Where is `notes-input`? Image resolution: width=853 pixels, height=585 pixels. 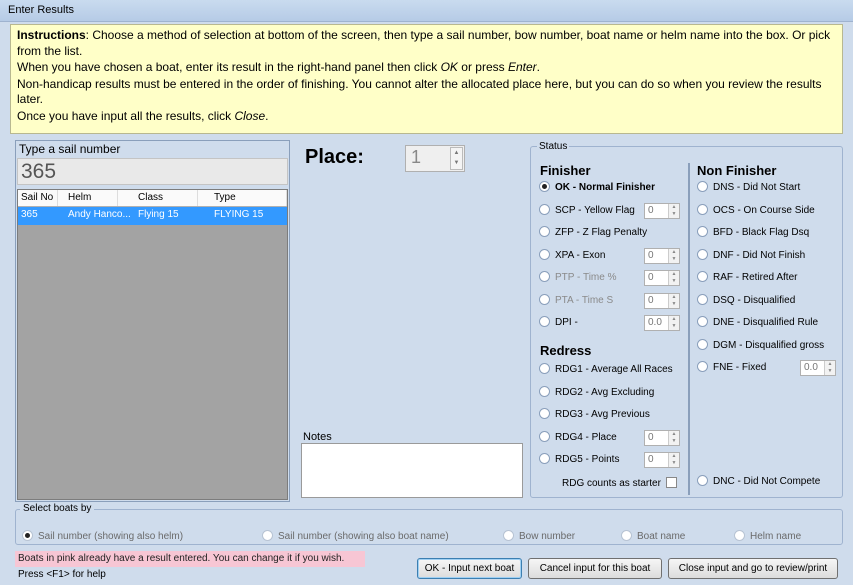 notes-input is located at coordinates (412, 470).